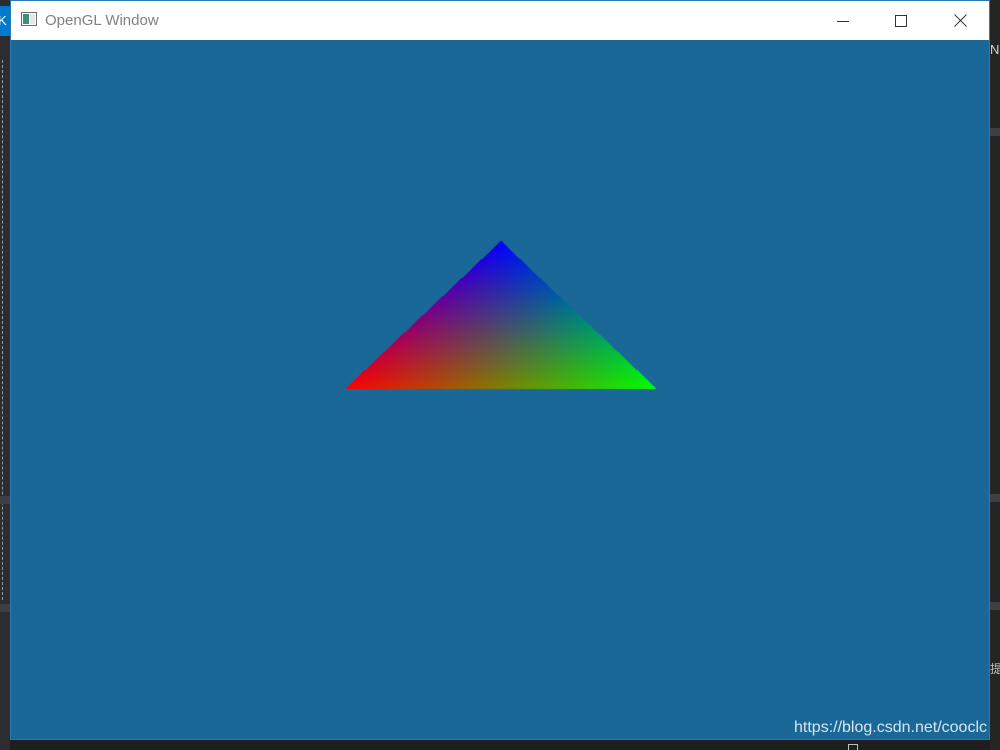 This screenshot has height=750, width=1000. Describe the element at coordinates (500, 20) in the screenshot. I see `title-bar: OpenGL Window` at that location.